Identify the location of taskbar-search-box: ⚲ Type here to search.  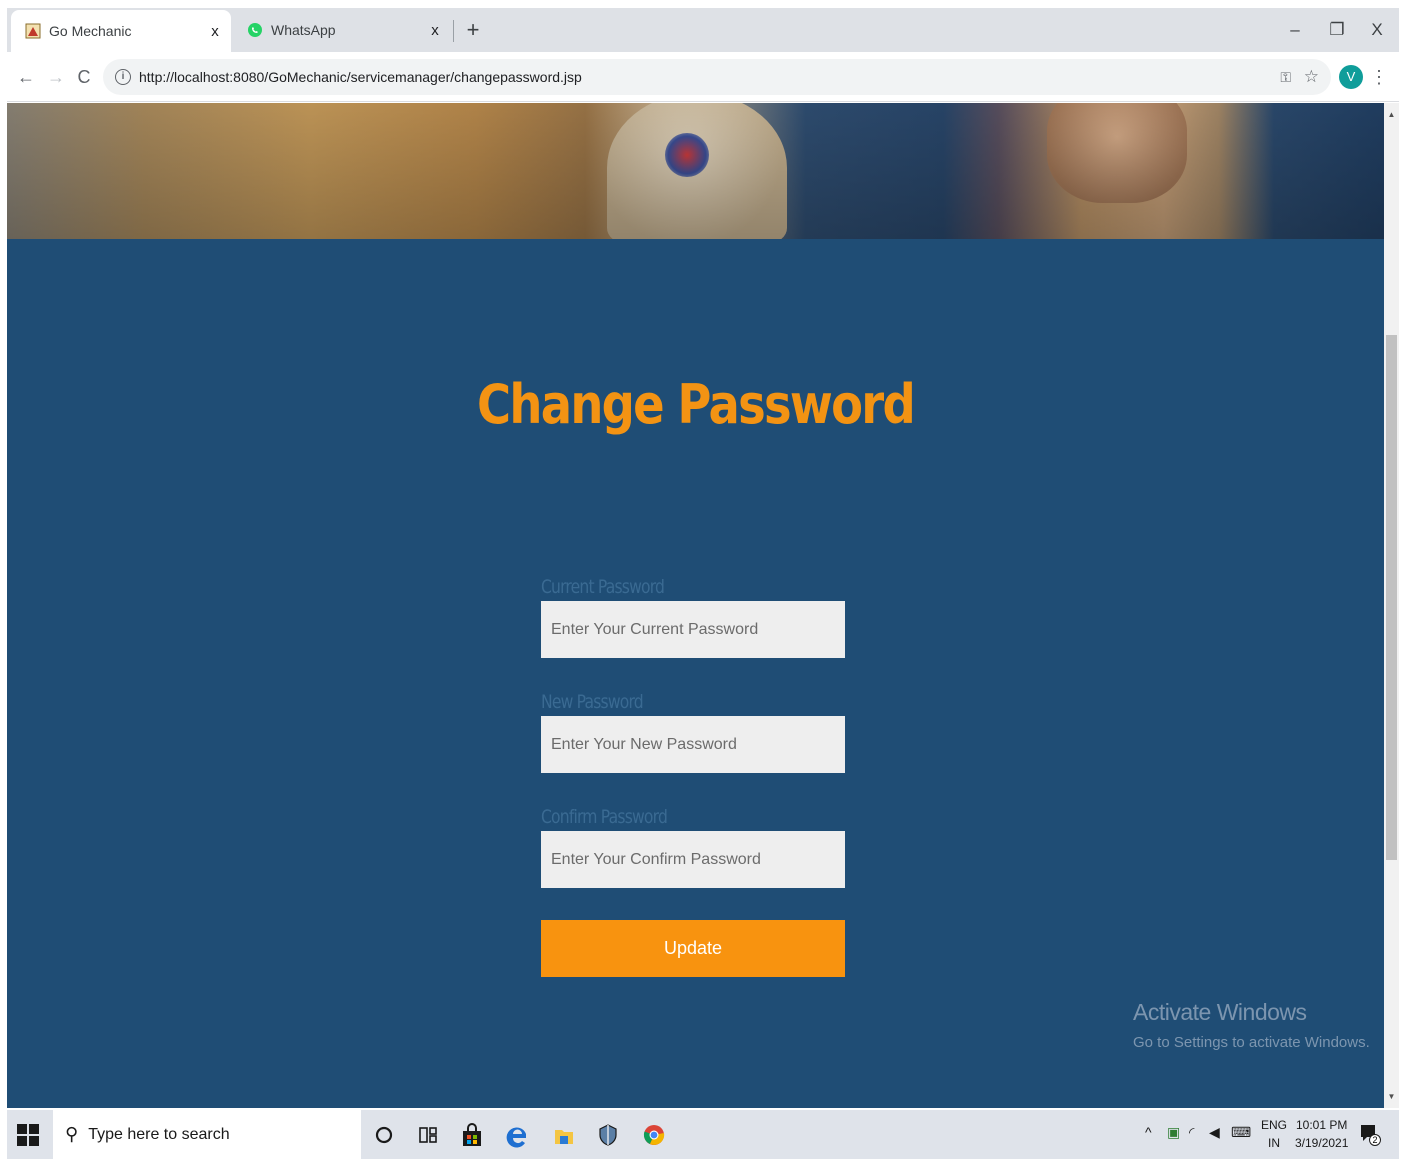
(207, 1134).